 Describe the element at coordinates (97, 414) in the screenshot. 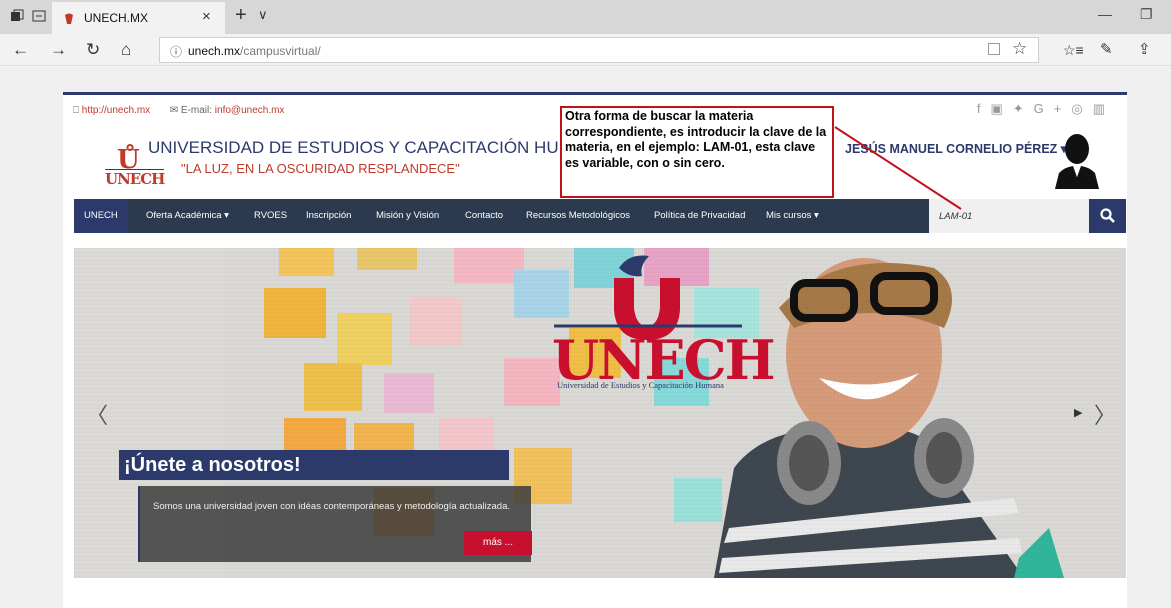

I see `slider-prev-icon: 〈` at that location.